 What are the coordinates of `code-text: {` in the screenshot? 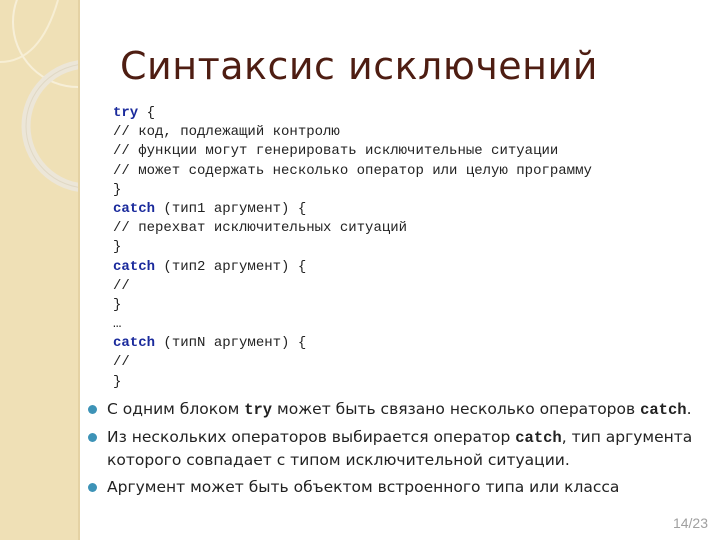 It's located at (147, 113).